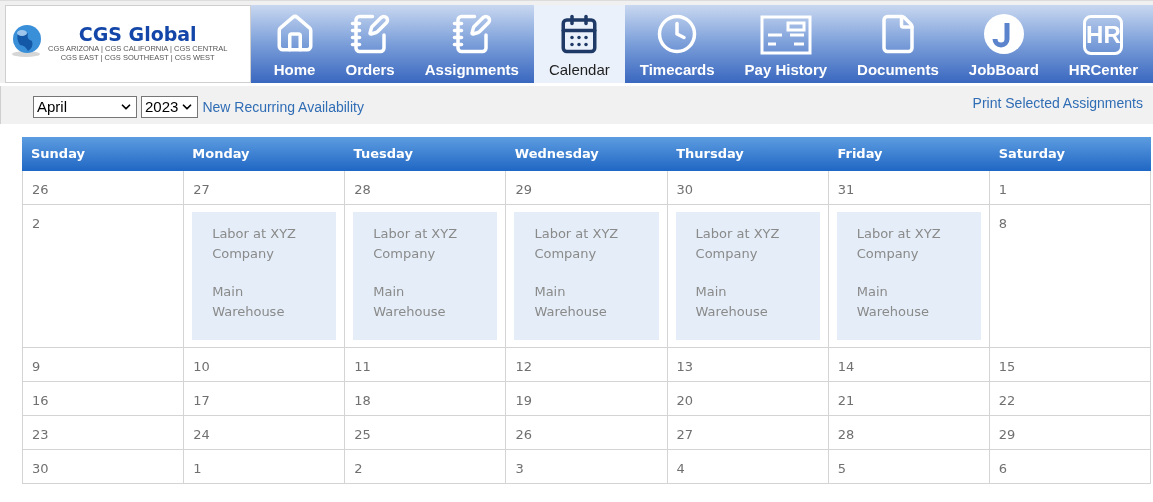 The width and height of the screenshot is (1153, 502). What do you see at coordinates (898, 44) in the screenshot?
I see `nav-tab: Documents` at bounding box center [898, 44].